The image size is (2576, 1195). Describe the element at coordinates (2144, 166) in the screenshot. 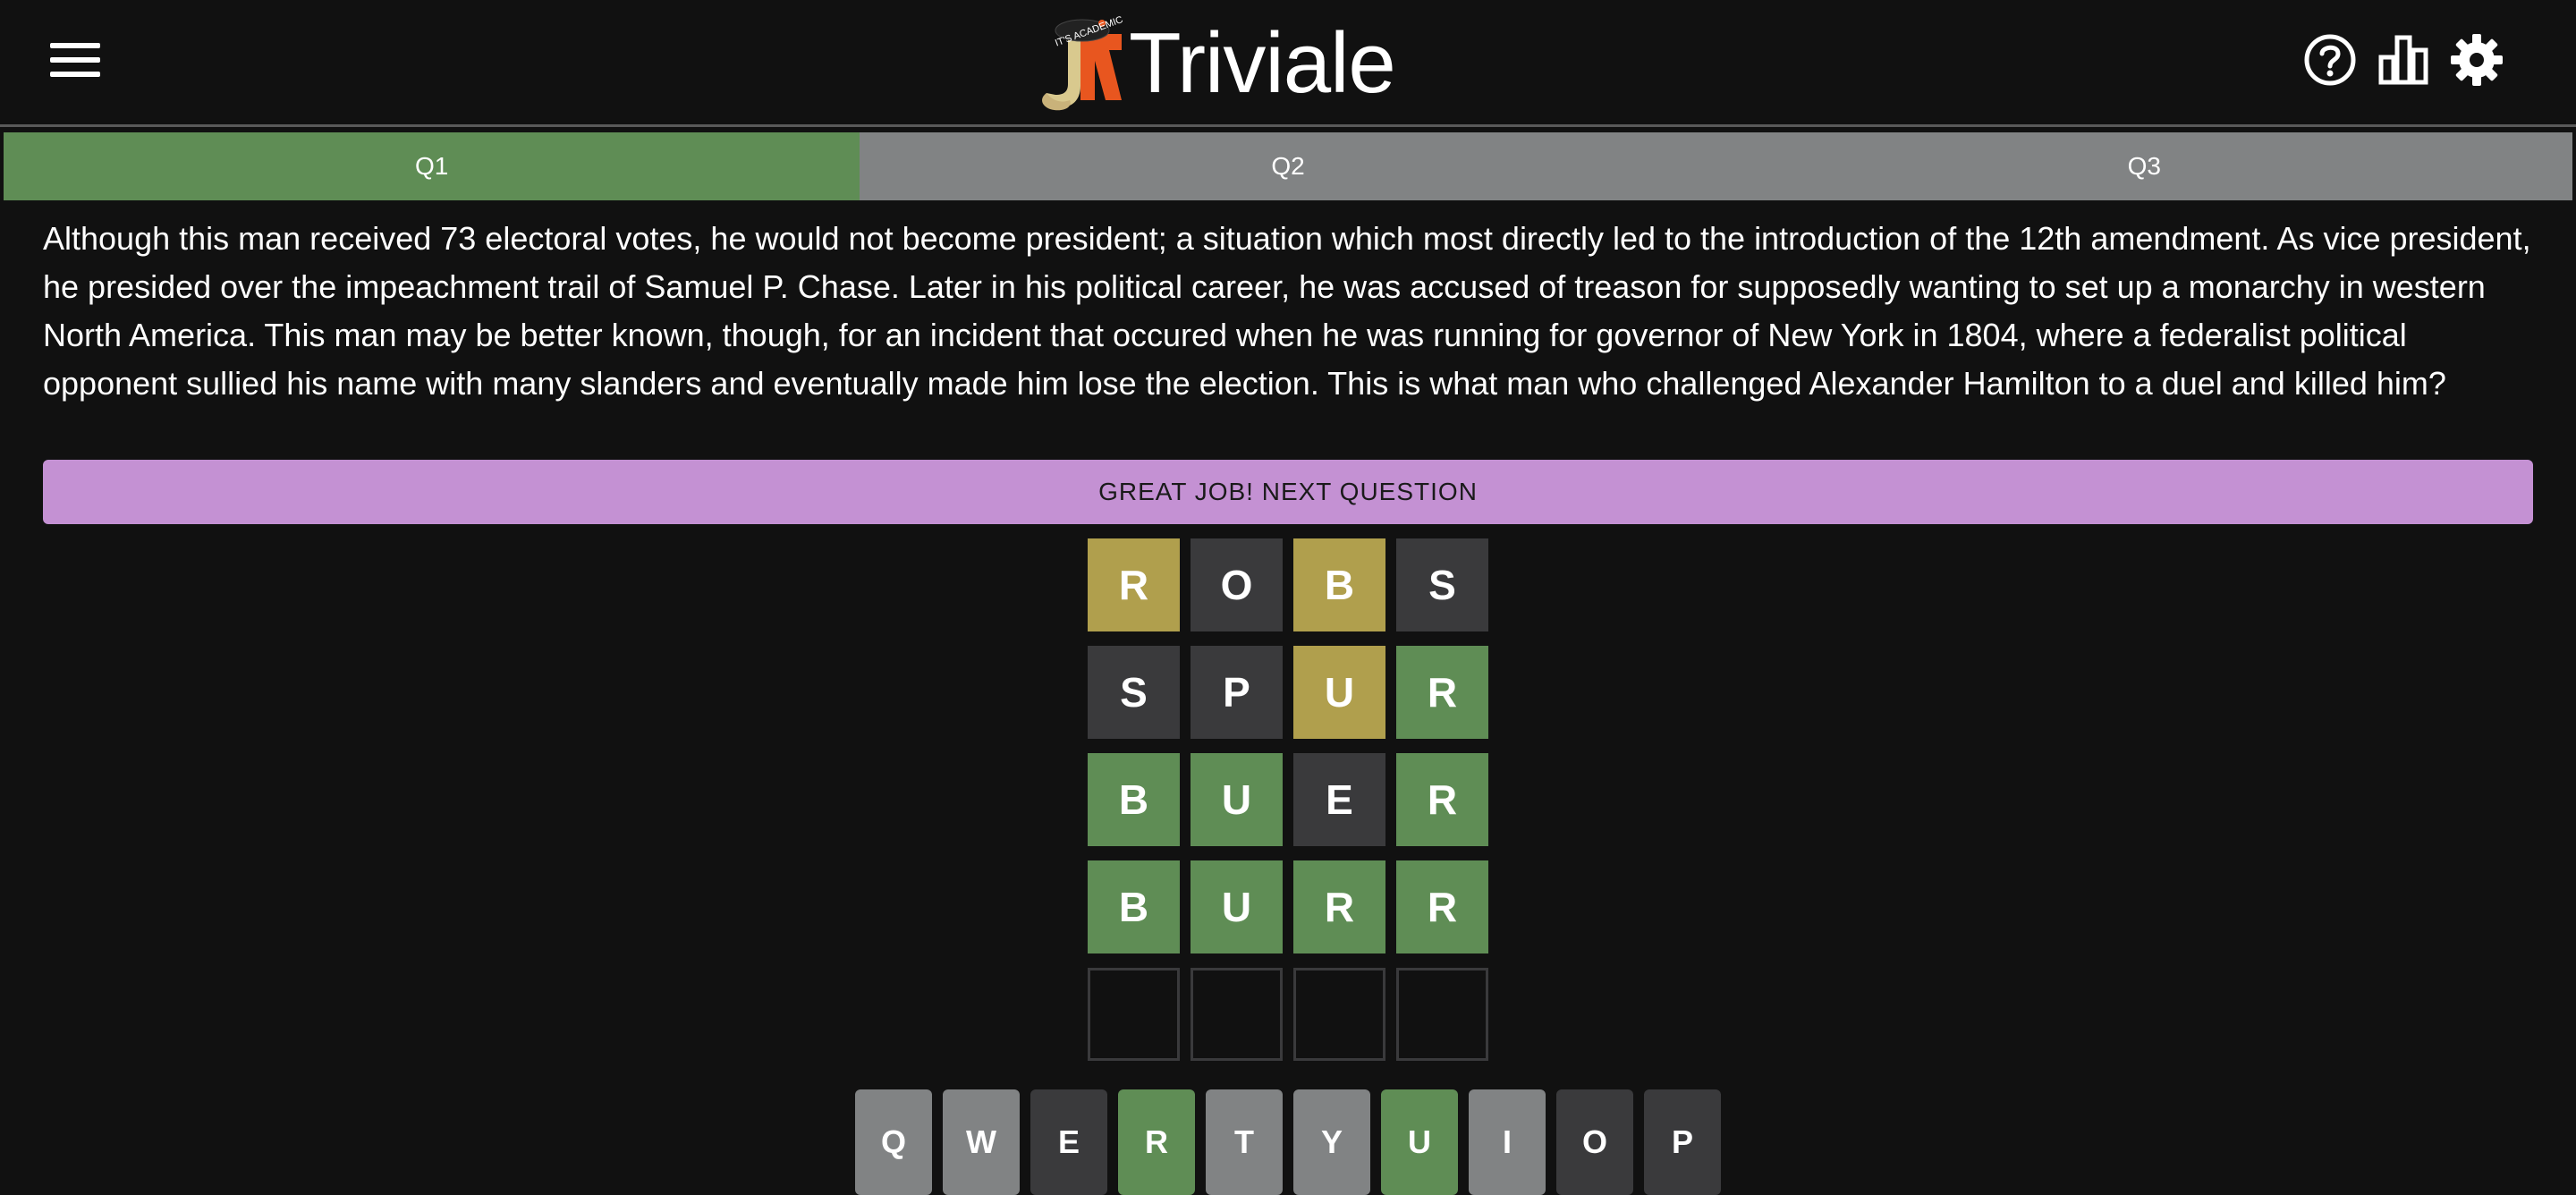

I see `tab-q3: Q3` at that location.